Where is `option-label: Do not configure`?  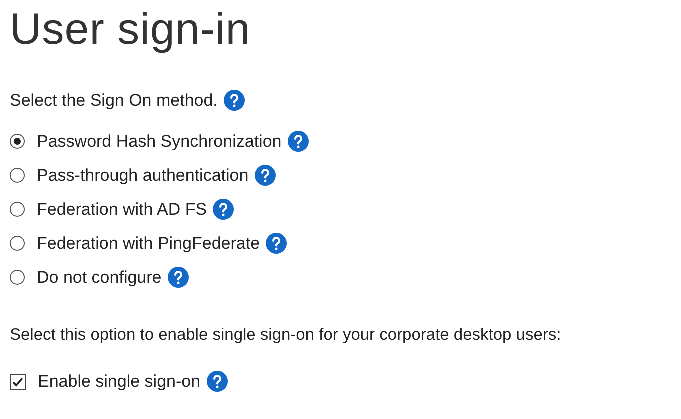
option-label: Do not configure is located at coordinates (99, 278).